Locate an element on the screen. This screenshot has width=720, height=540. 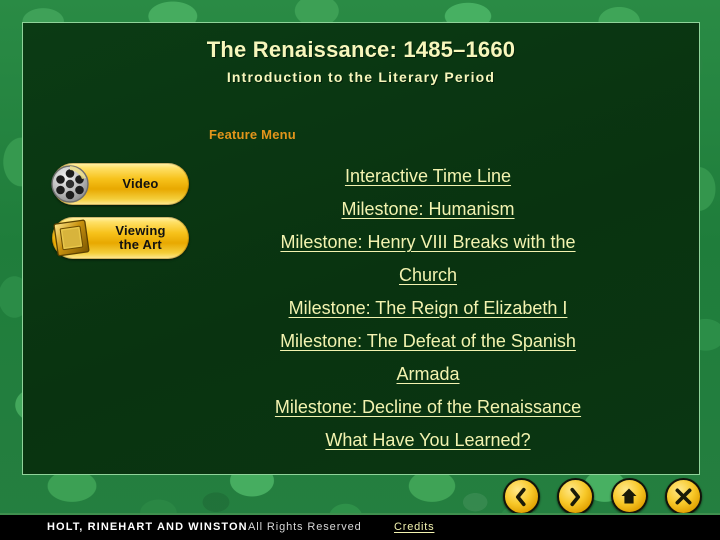
chevron-left-icon is located at coordinates (521, 496).